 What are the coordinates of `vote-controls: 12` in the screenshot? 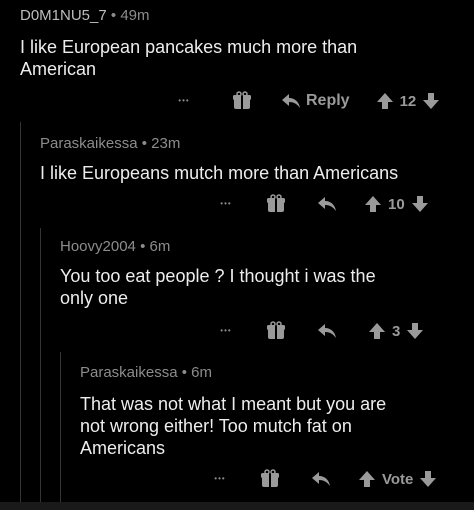 It's located at (408, 101).